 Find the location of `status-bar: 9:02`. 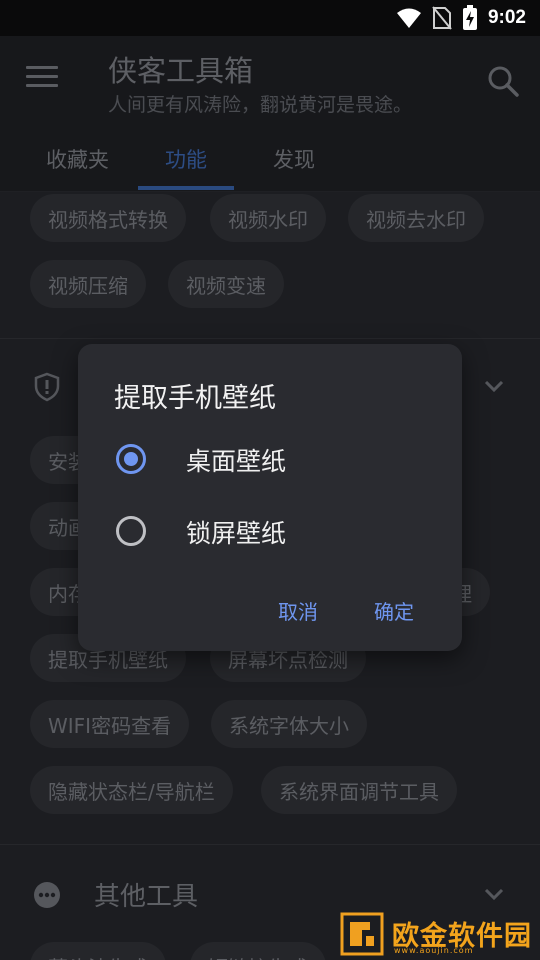

status-bar: 9:02 is located at coordinates (270, 18).